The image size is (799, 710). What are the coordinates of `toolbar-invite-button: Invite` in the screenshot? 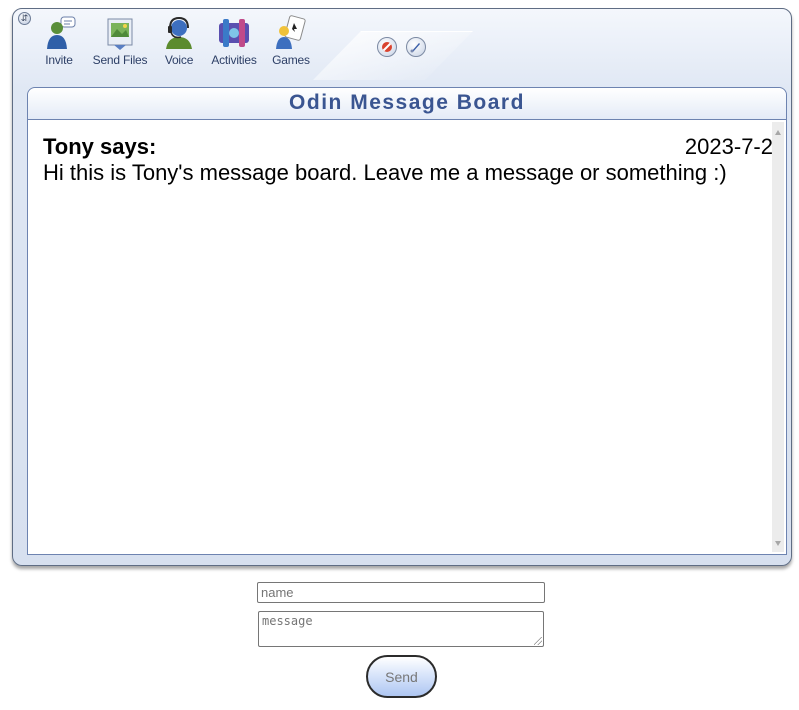 It's located at (59, 43).